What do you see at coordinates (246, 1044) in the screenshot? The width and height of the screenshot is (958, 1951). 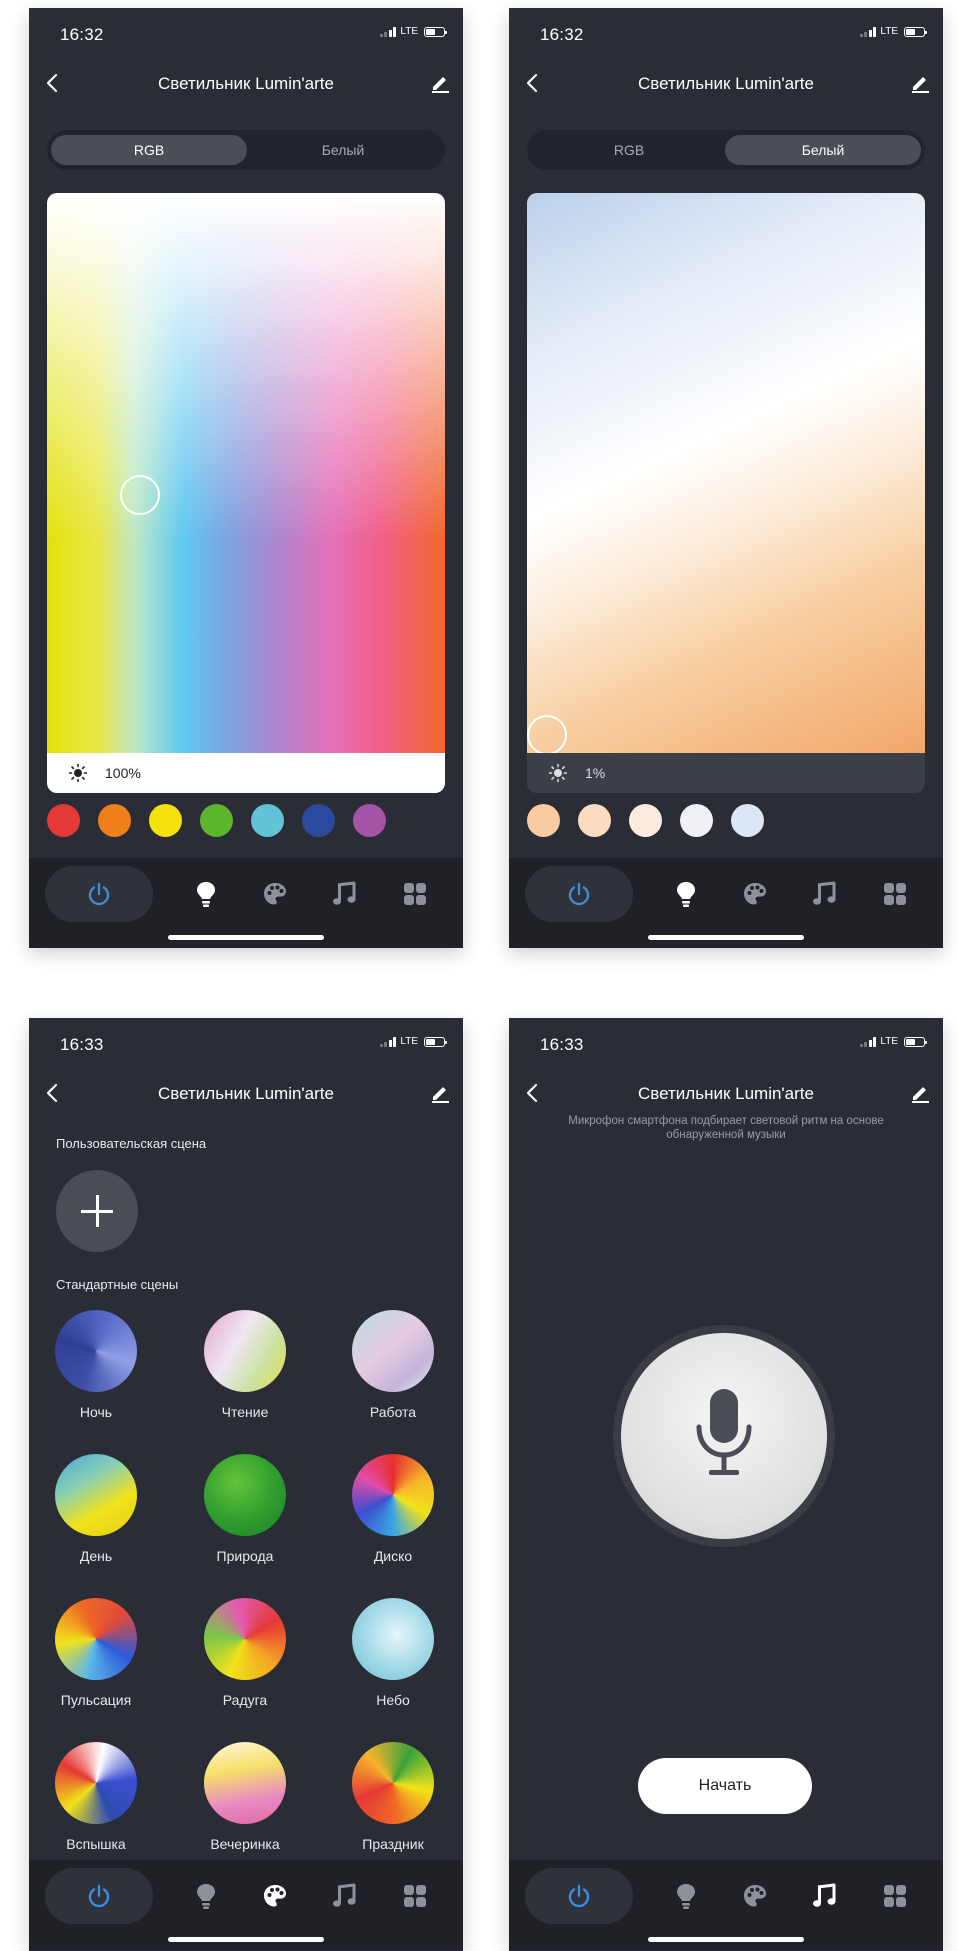 I see `status-bar: 16:33 LTE` at bounding box center [246, 1044].